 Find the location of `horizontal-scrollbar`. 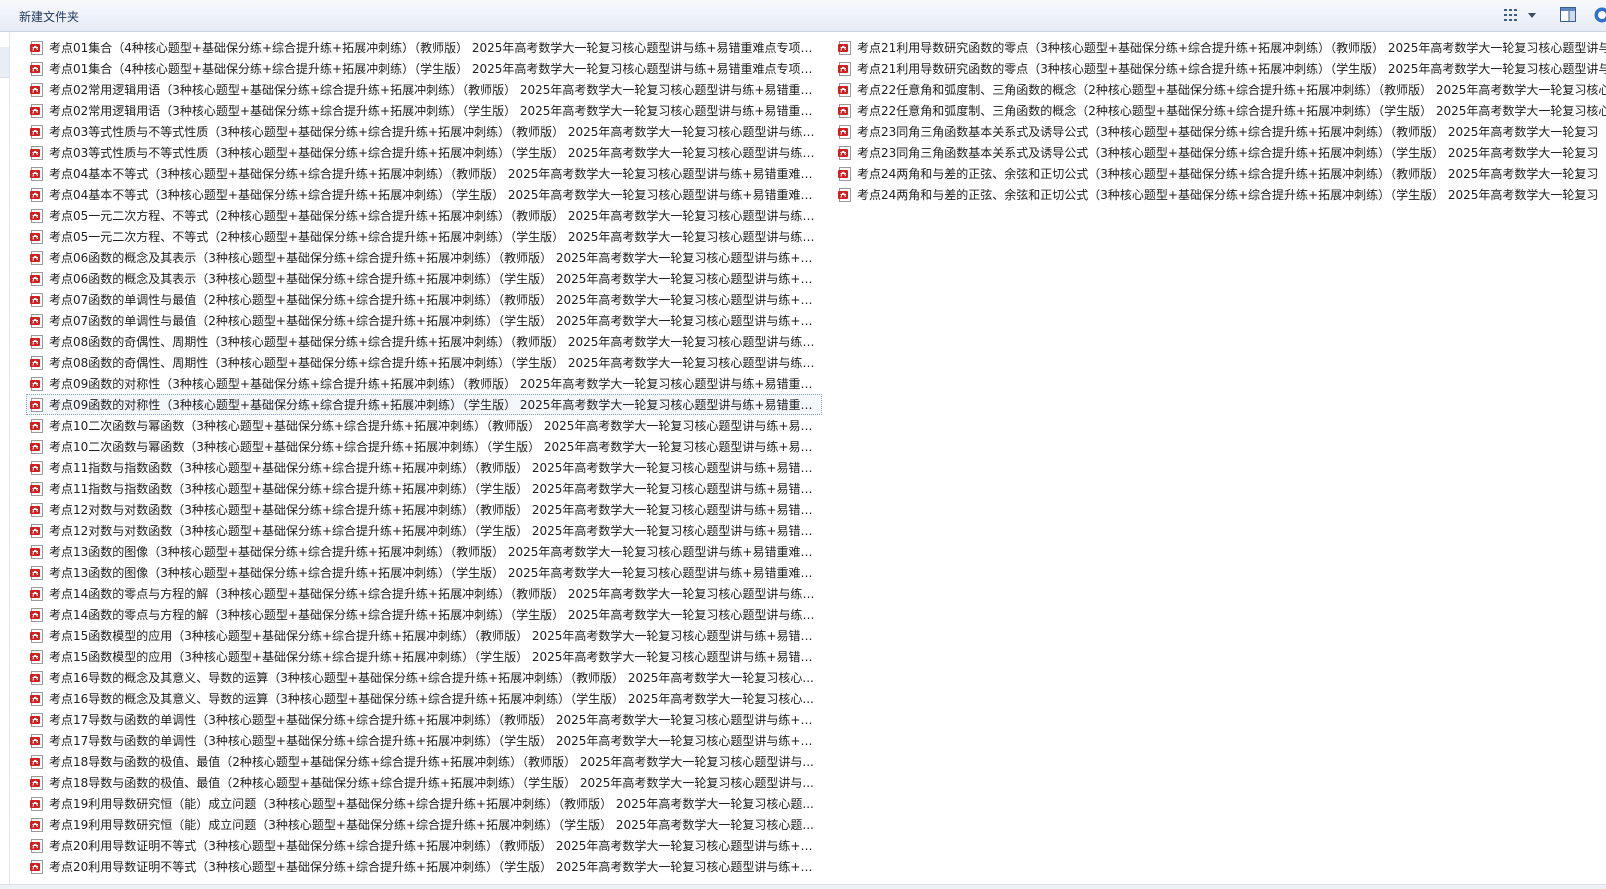

horizontal-scrollbar is located at coordinates (803, 886).